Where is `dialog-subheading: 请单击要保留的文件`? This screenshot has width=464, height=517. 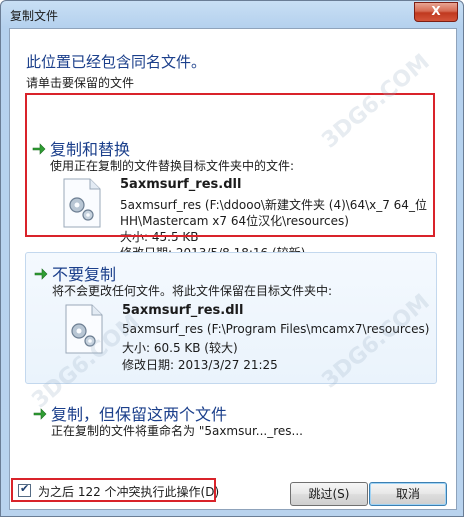
dialog-subheading: 请单击要保留的文件 is located at coordinates (80, 83).